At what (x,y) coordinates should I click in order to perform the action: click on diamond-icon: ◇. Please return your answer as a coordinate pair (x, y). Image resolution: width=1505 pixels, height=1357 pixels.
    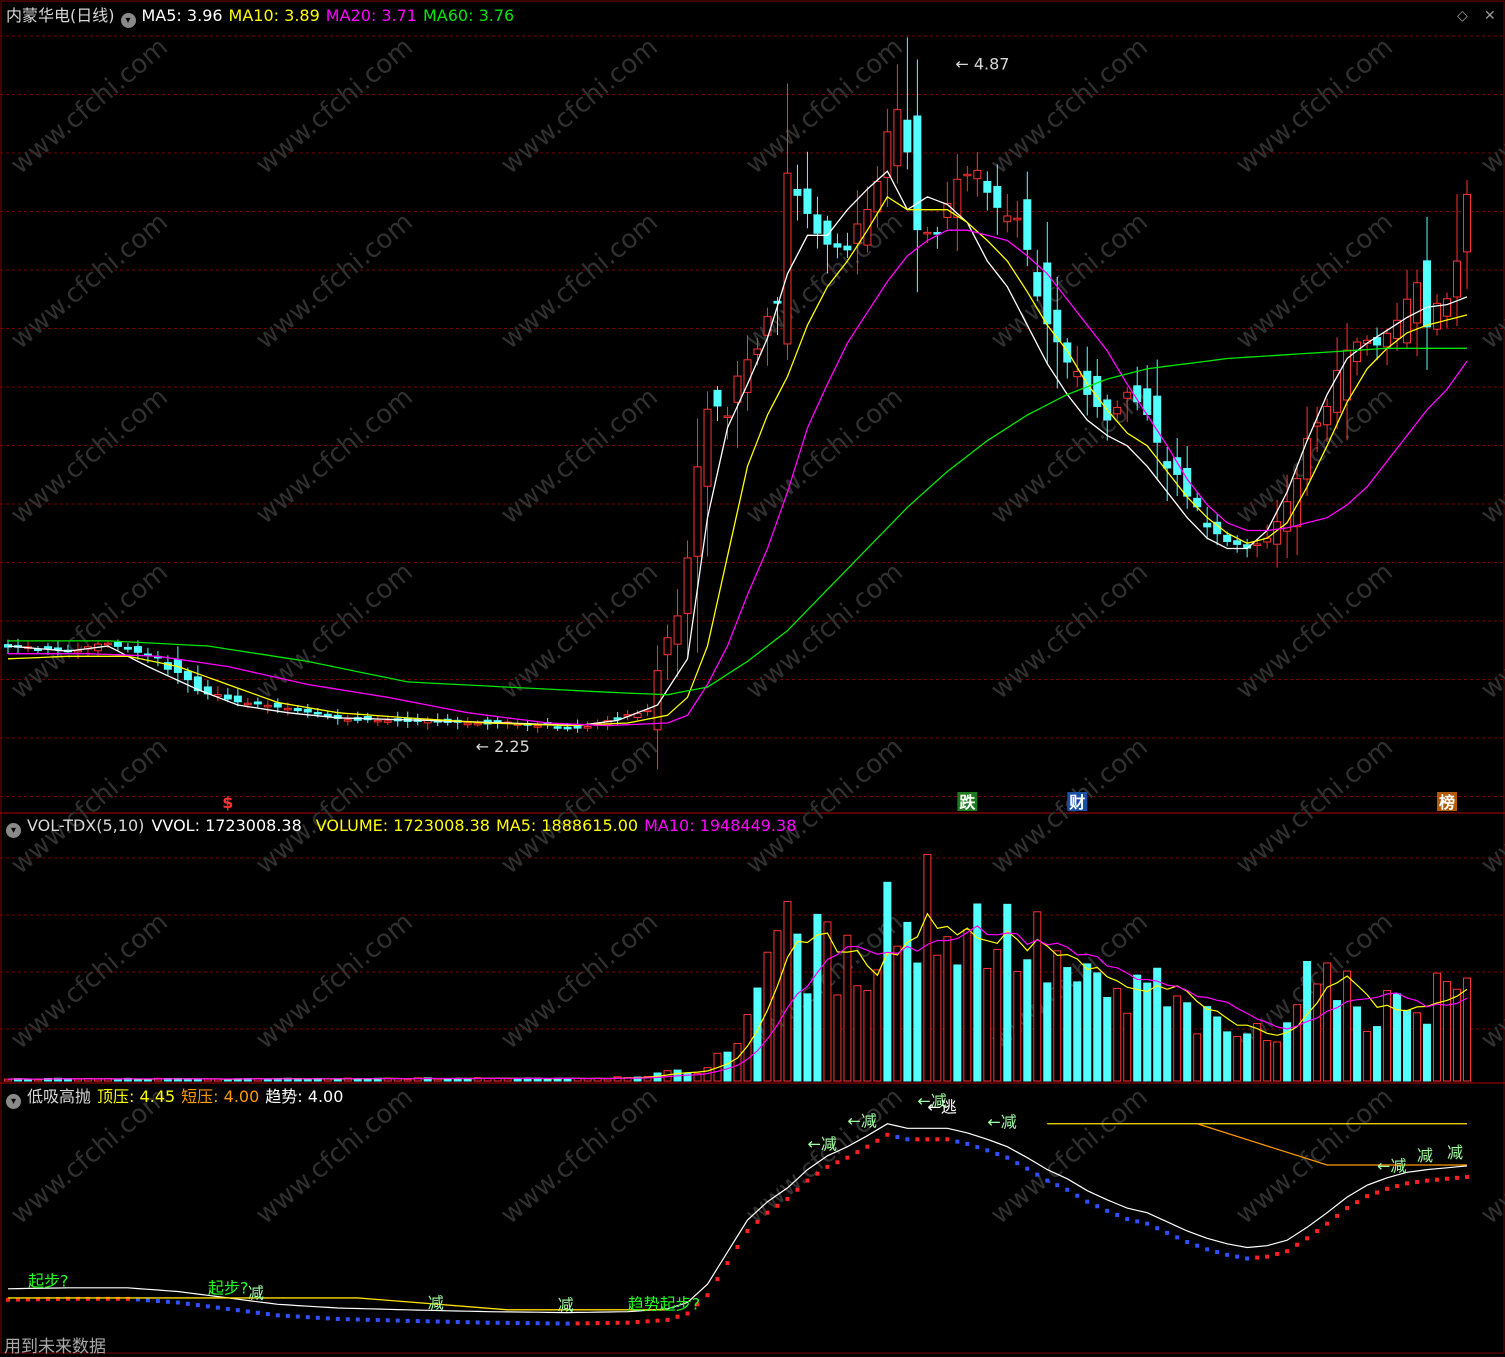
    Looking at the image, I should click on (1462, 16).